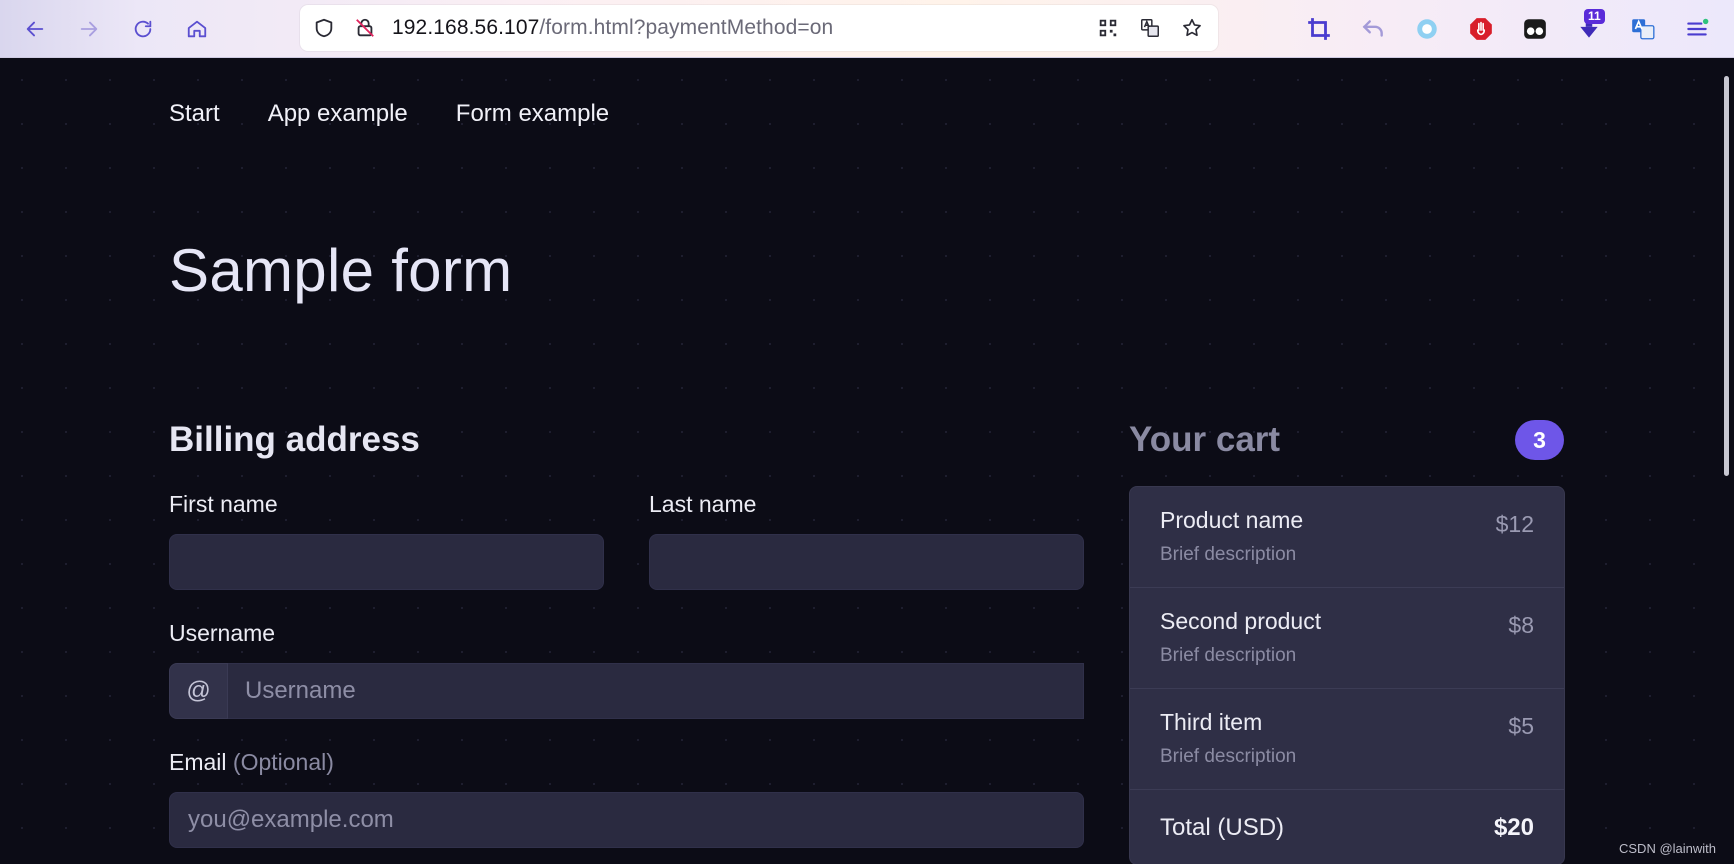  What do you see at coordinates (1594, 16) in the screenshot?
I see `download-count-badge: 11` at bounding box center [1594, 16].